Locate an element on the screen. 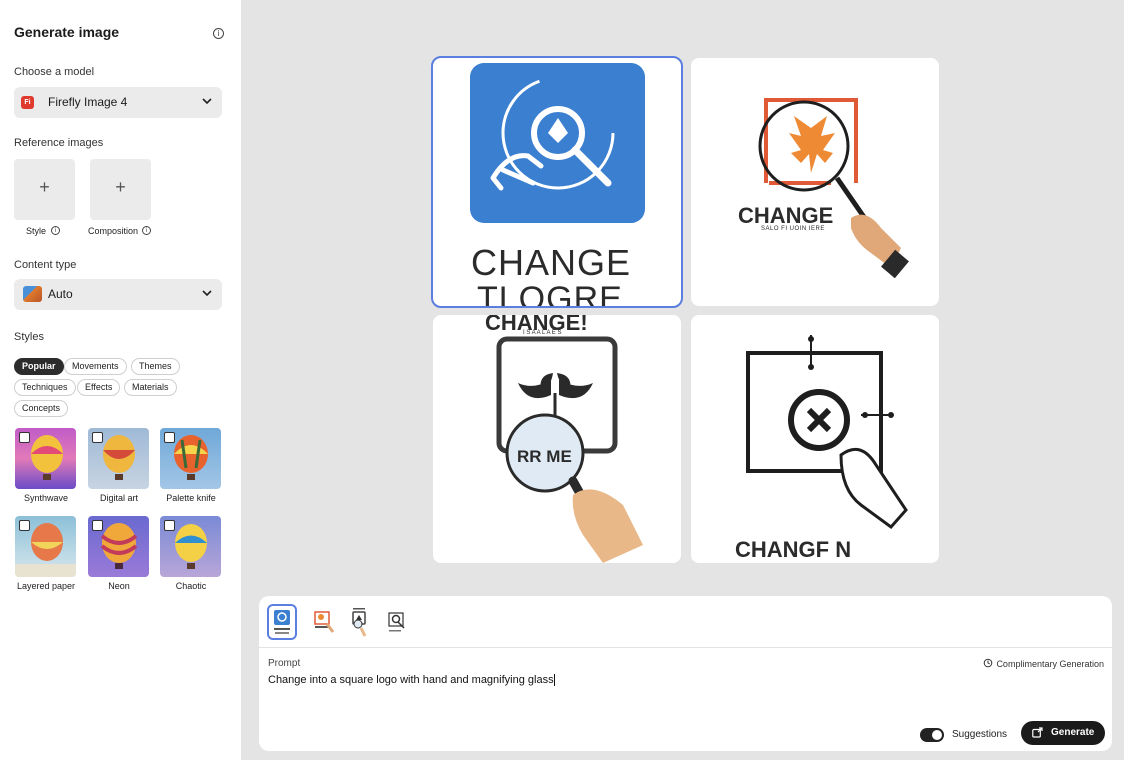  complimentary-generation-indicator: Complimentary Generation is located at coordinates (1043, 663).